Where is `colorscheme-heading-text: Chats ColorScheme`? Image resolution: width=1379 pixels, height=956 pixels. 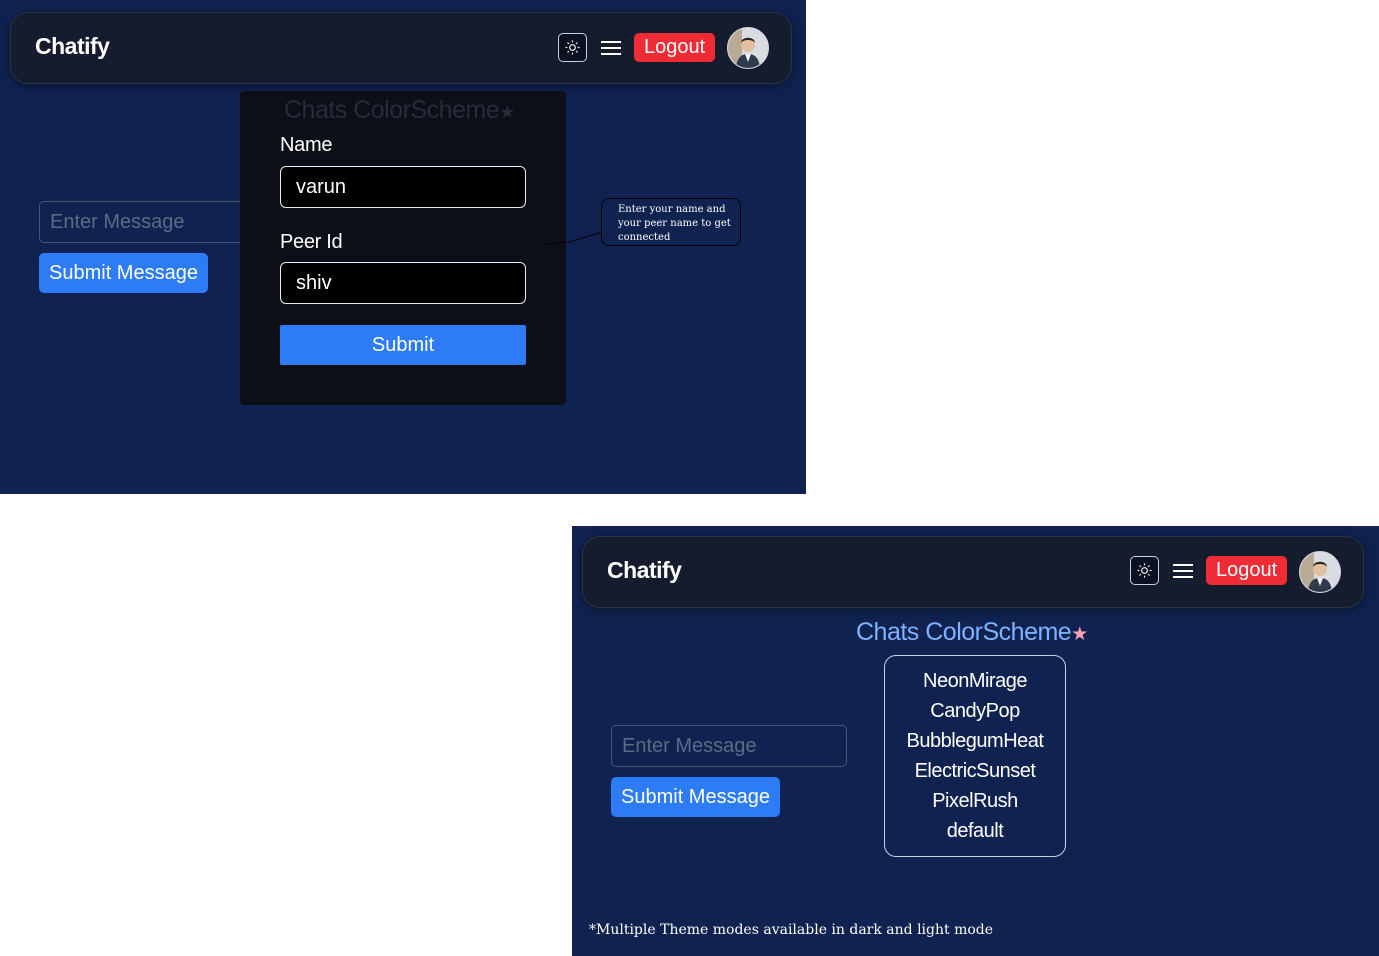 colorscheme-heading-text: Chats ColorScheme is located at coordinates (964, 632).